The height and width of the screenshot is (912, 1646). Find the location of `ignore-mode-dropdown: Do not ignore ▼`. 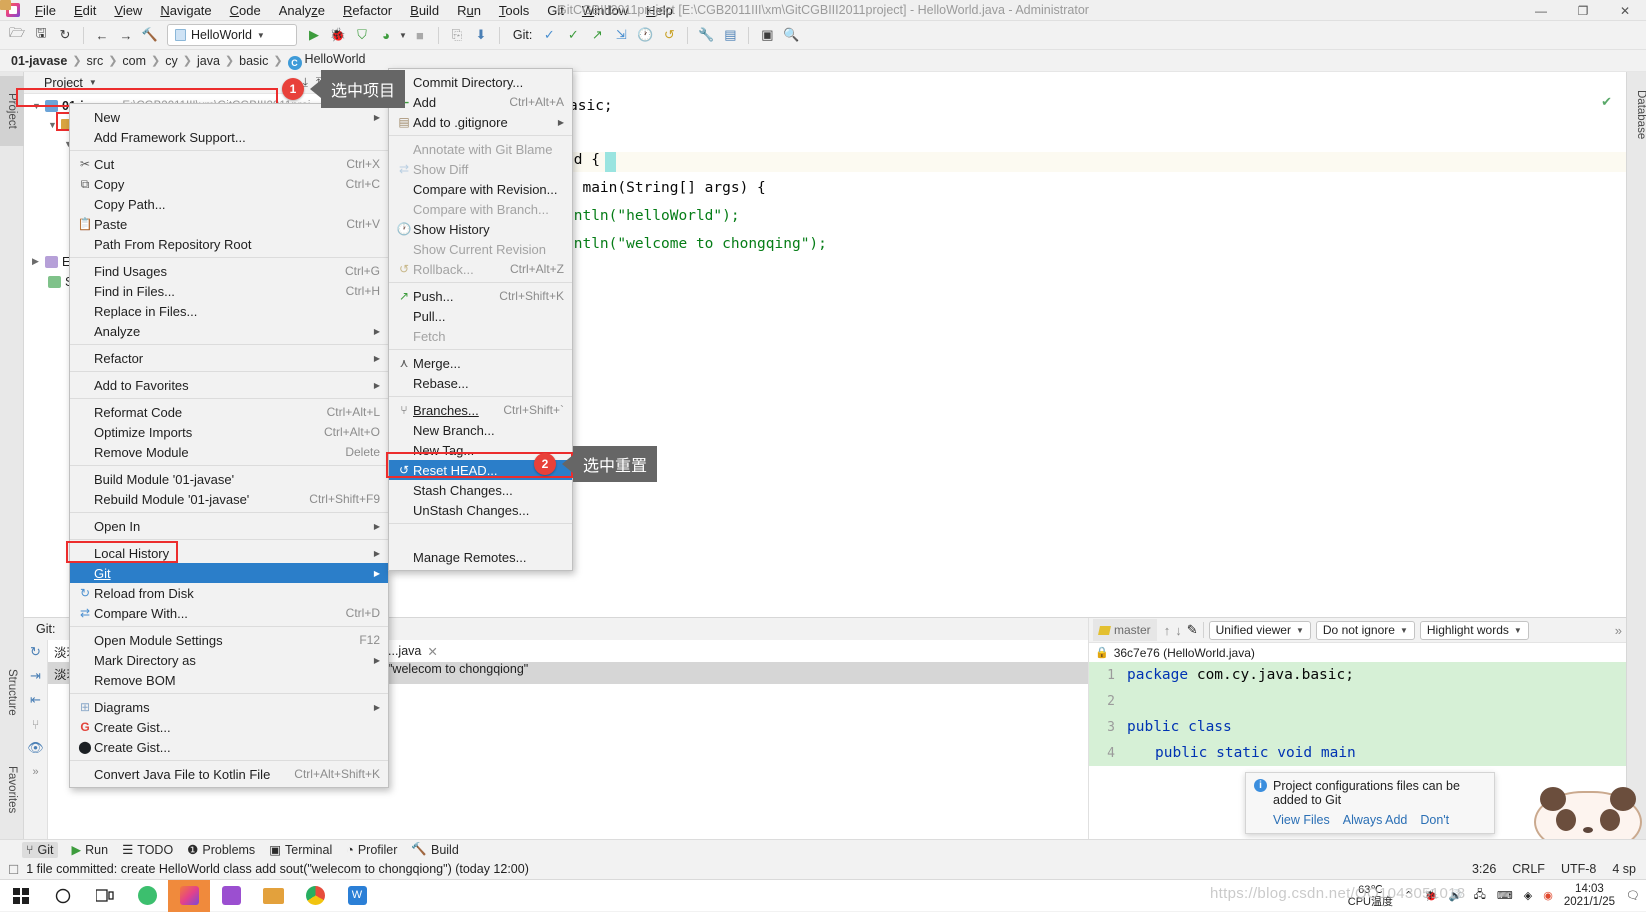

ignore-mode-dropdown: Do not ignore ▼ is located at coordinates (1365, 630).